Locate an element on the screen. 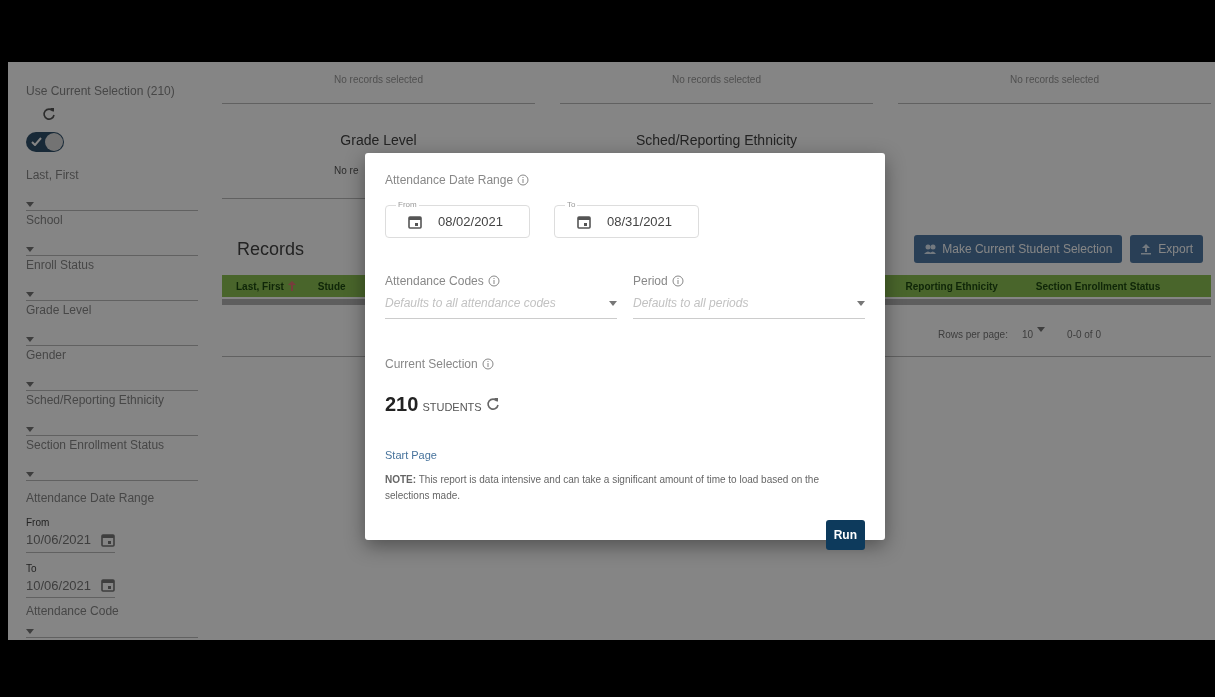 The image size is (1215, 697). selection-button: Make Current Student Selection is located at coordinates (1018, 249).